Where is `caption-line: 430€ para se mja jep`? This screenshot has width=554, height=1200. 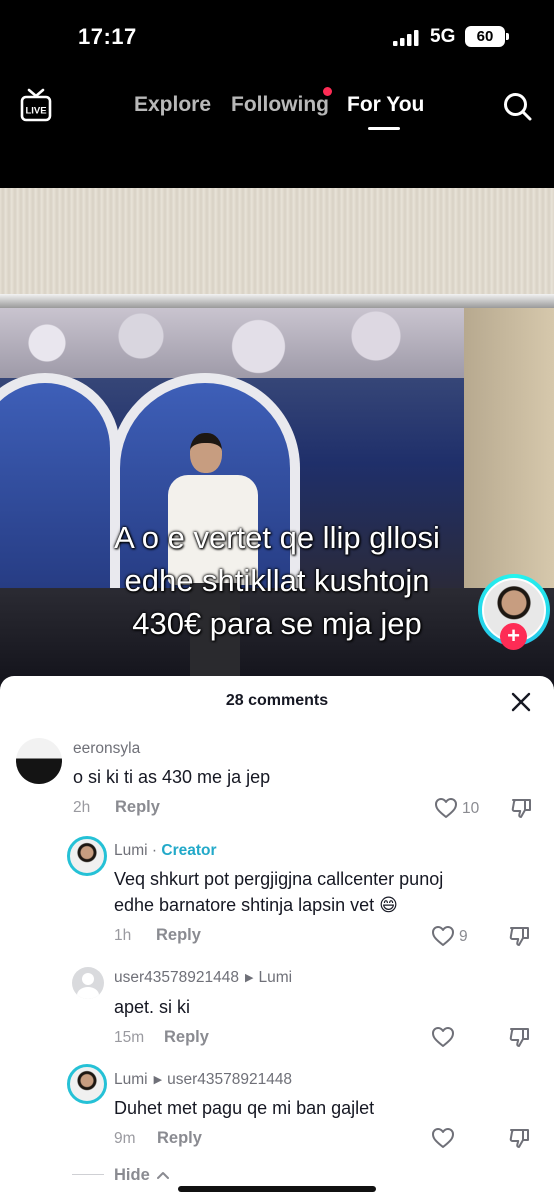
caption-line: 430€ para se mja jep is located at coordinates (277, 623).